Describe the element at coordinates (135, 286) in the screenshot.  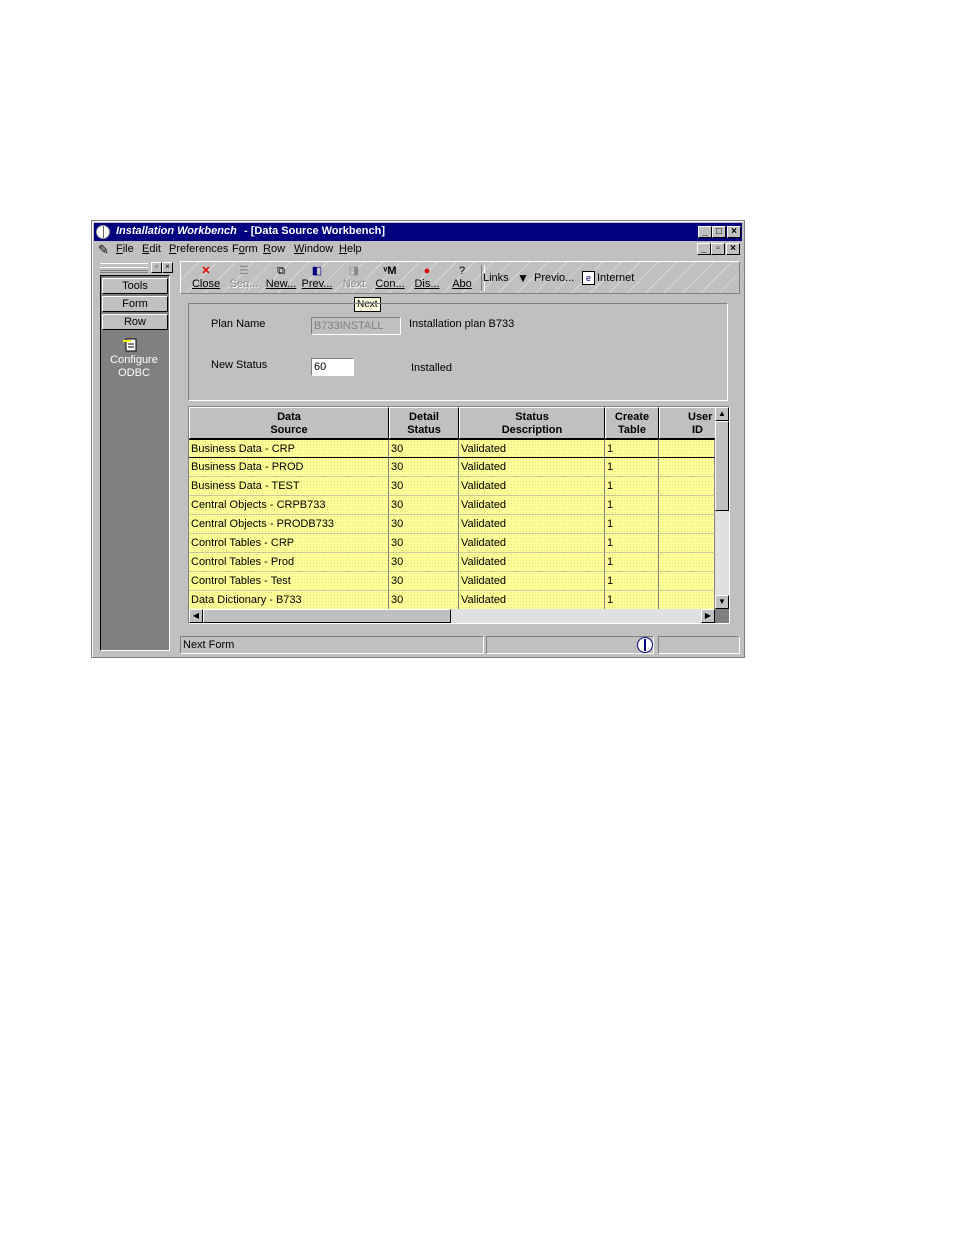
I see `tools-button: Tools` at that location.